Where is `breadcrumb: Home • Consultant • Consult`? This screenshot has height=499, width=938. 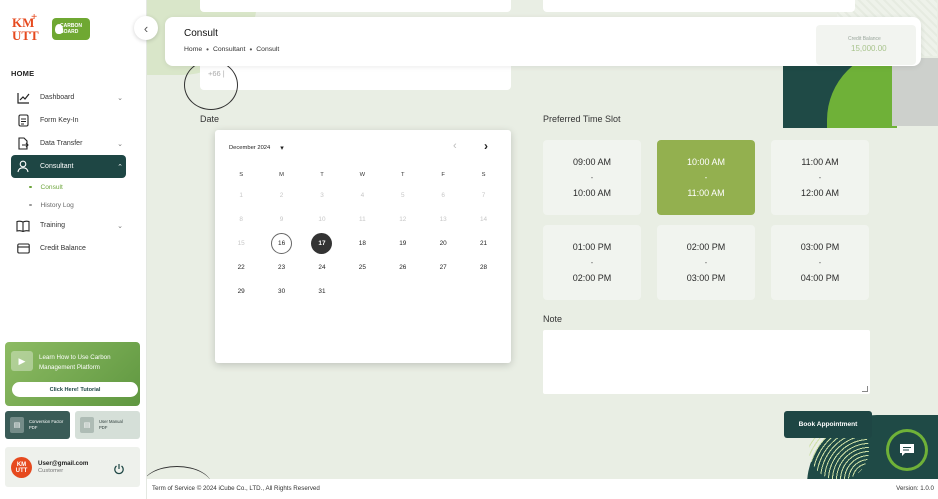
breadcrumb: Home • Consultant • Consult is located at coordinates (232, 49).